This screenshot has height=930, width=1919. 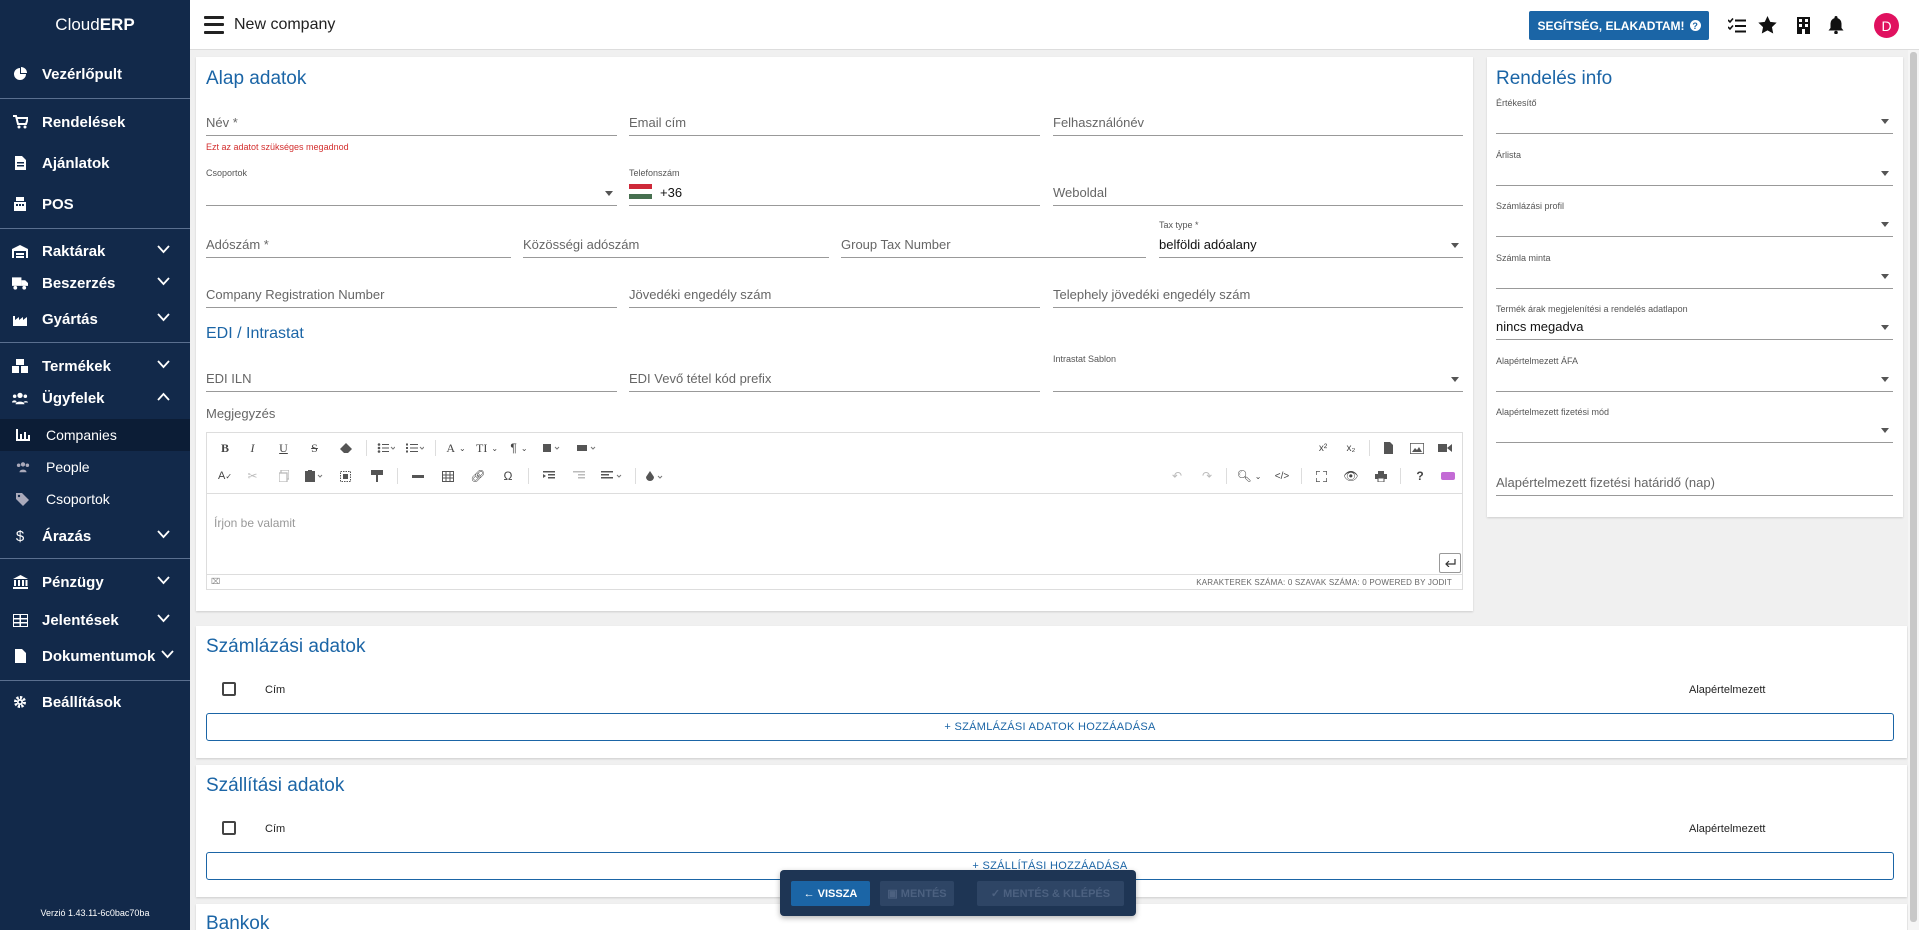 I want to click on default-payment-method-select: Alapértelmezett fizetési mód, so click(x=1694, y=425).